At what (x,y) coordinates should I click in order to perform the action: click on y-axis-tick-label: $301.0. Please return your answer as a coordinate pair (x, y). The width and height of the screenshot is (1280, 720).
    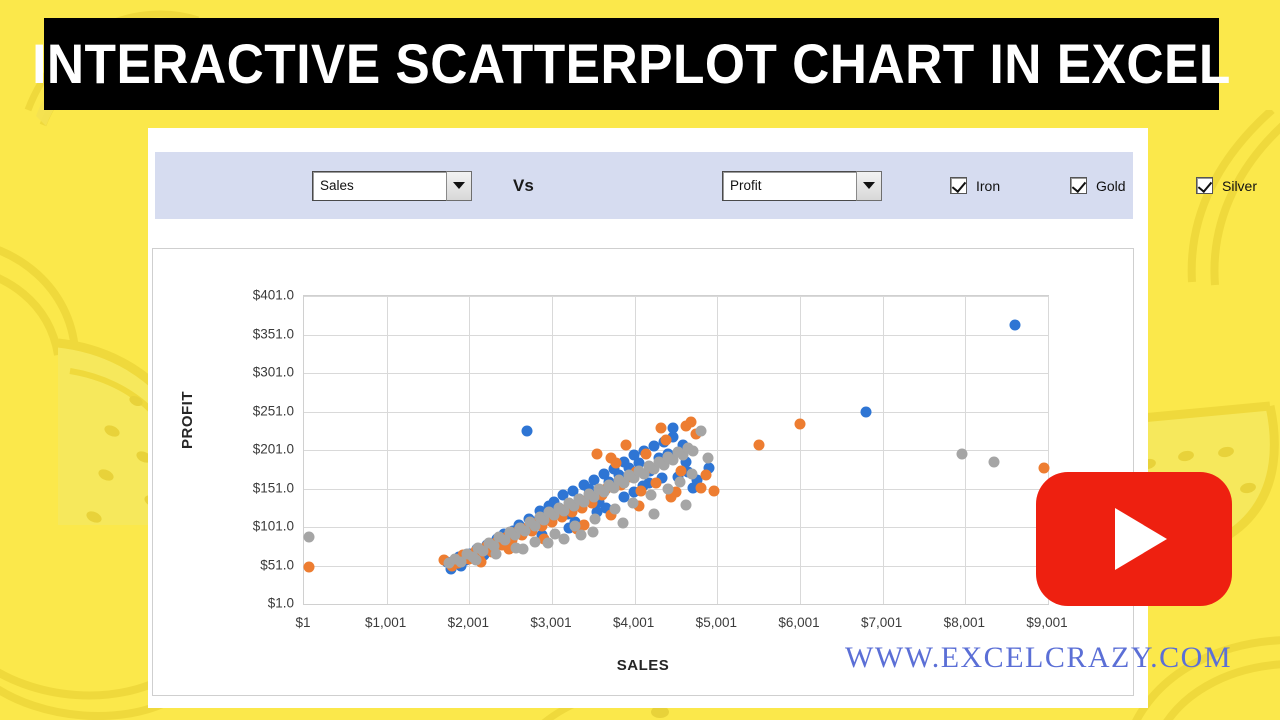
    Looking at the image, I should click on (273, 372).